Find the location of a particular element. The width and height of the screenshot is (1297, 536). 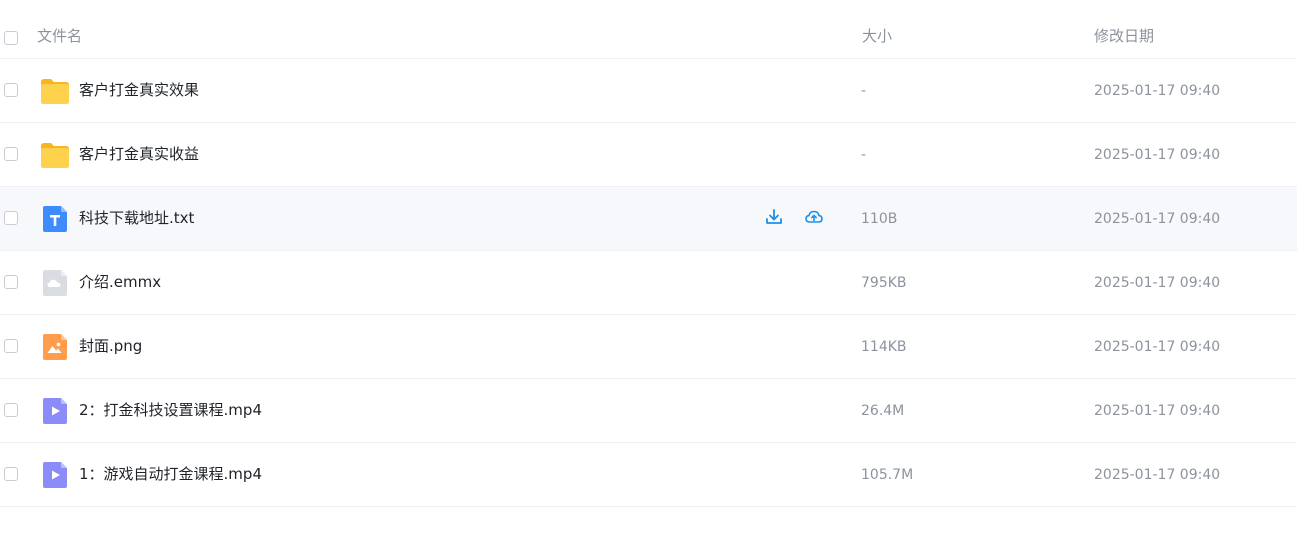

column-header-name: 文件名 is located at coordinates (59, 36).